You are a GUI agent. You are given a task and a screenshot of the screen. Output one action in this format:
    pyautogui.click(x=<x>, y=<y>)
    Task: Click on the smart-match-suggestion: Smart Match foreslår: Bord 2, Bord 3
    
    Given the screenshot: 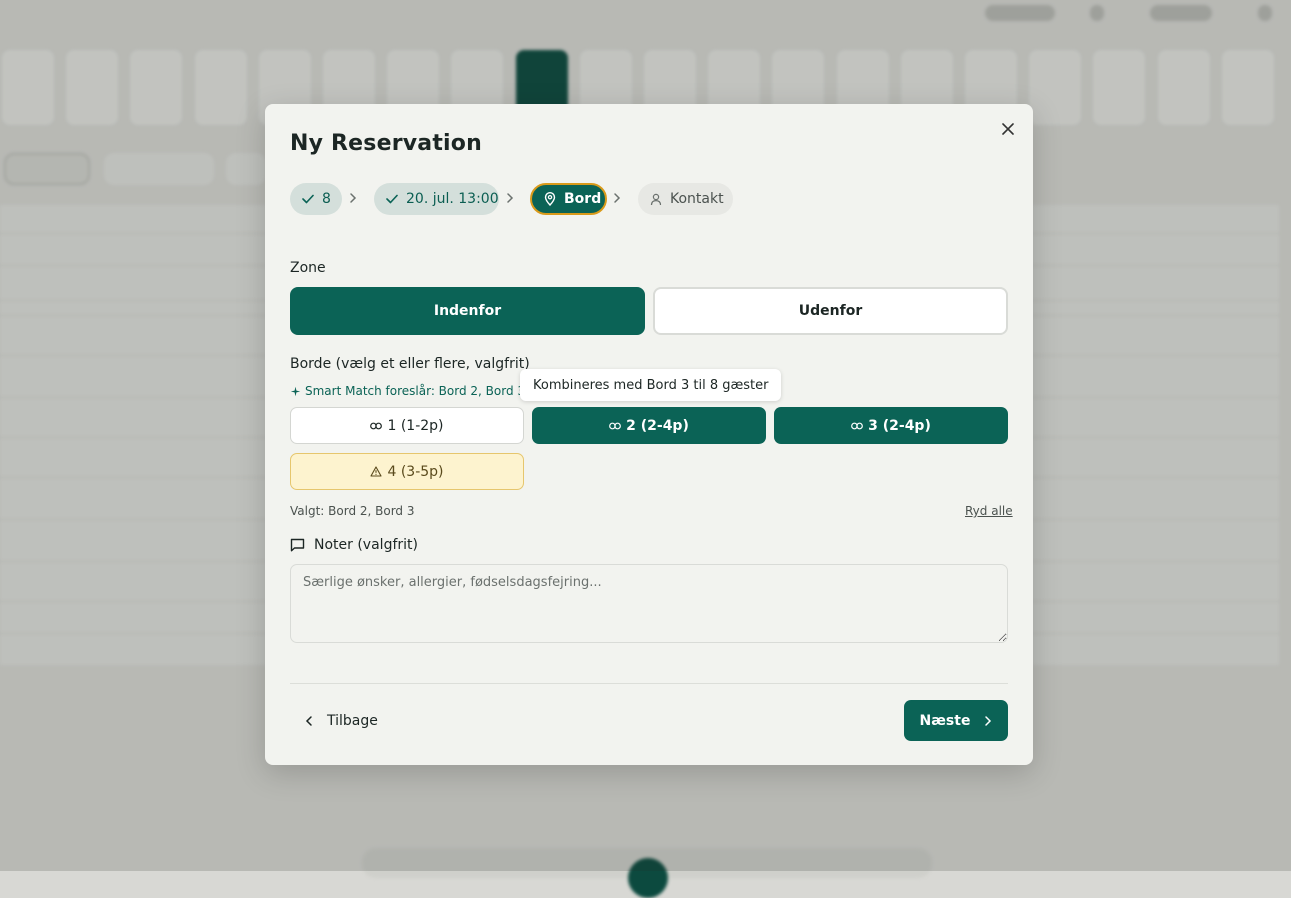 What is the action you would take?
    pyautogui.click(x=407, y=391)
    